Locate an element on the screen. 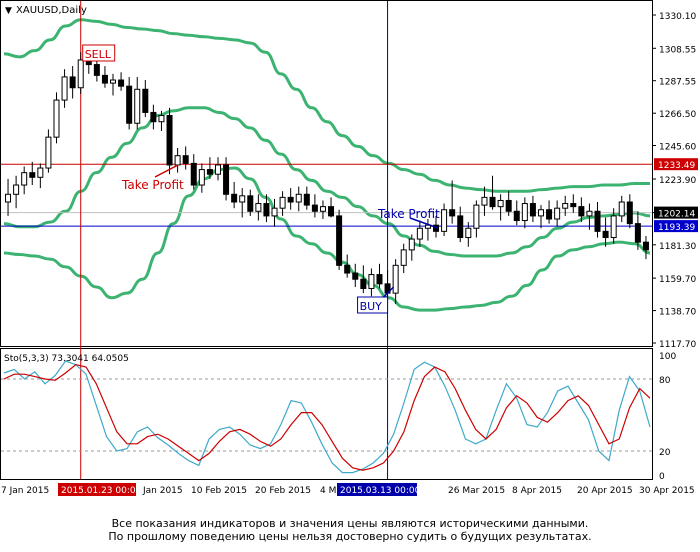  chart-title: XAUUSD,Daily is located at coordinates (51, 10).